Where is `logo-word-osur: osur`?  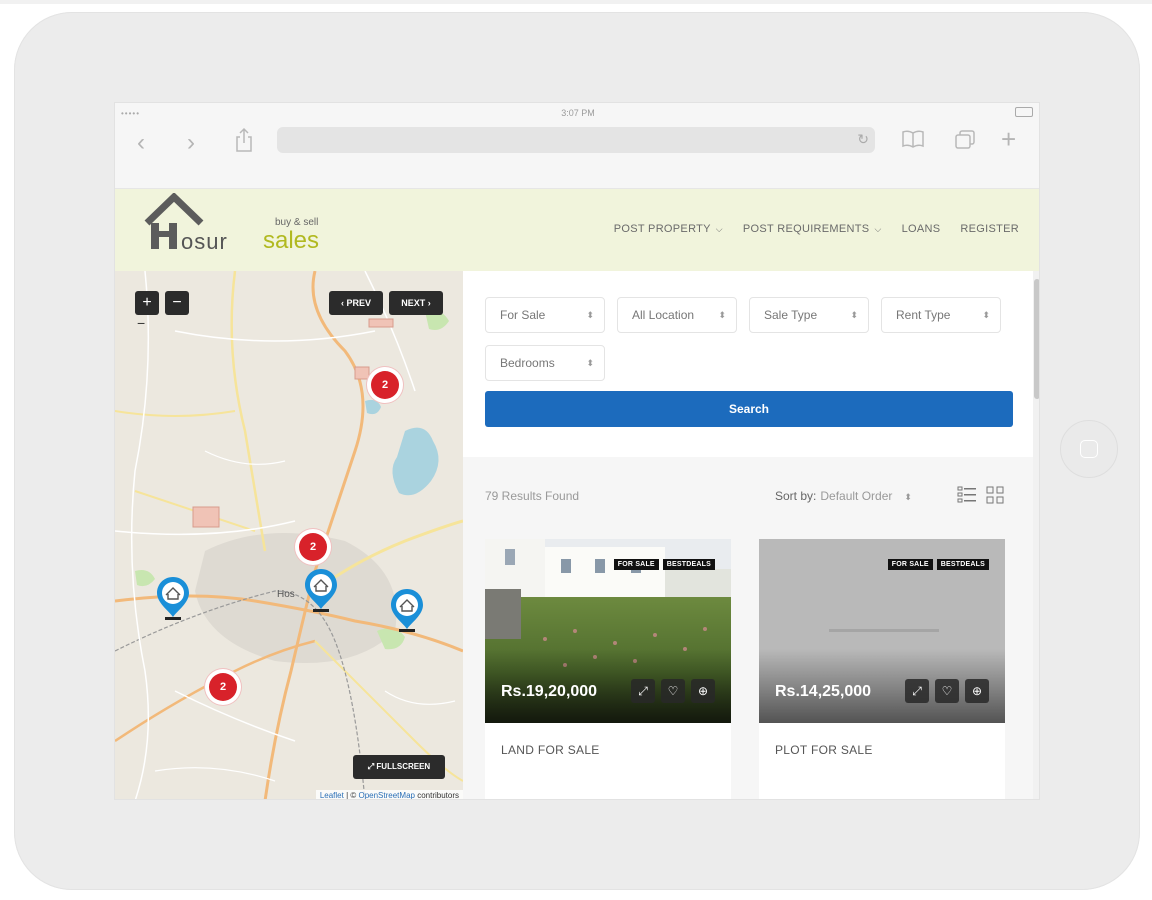
logo-word-osur: osur is located at coordinates (204, 241).